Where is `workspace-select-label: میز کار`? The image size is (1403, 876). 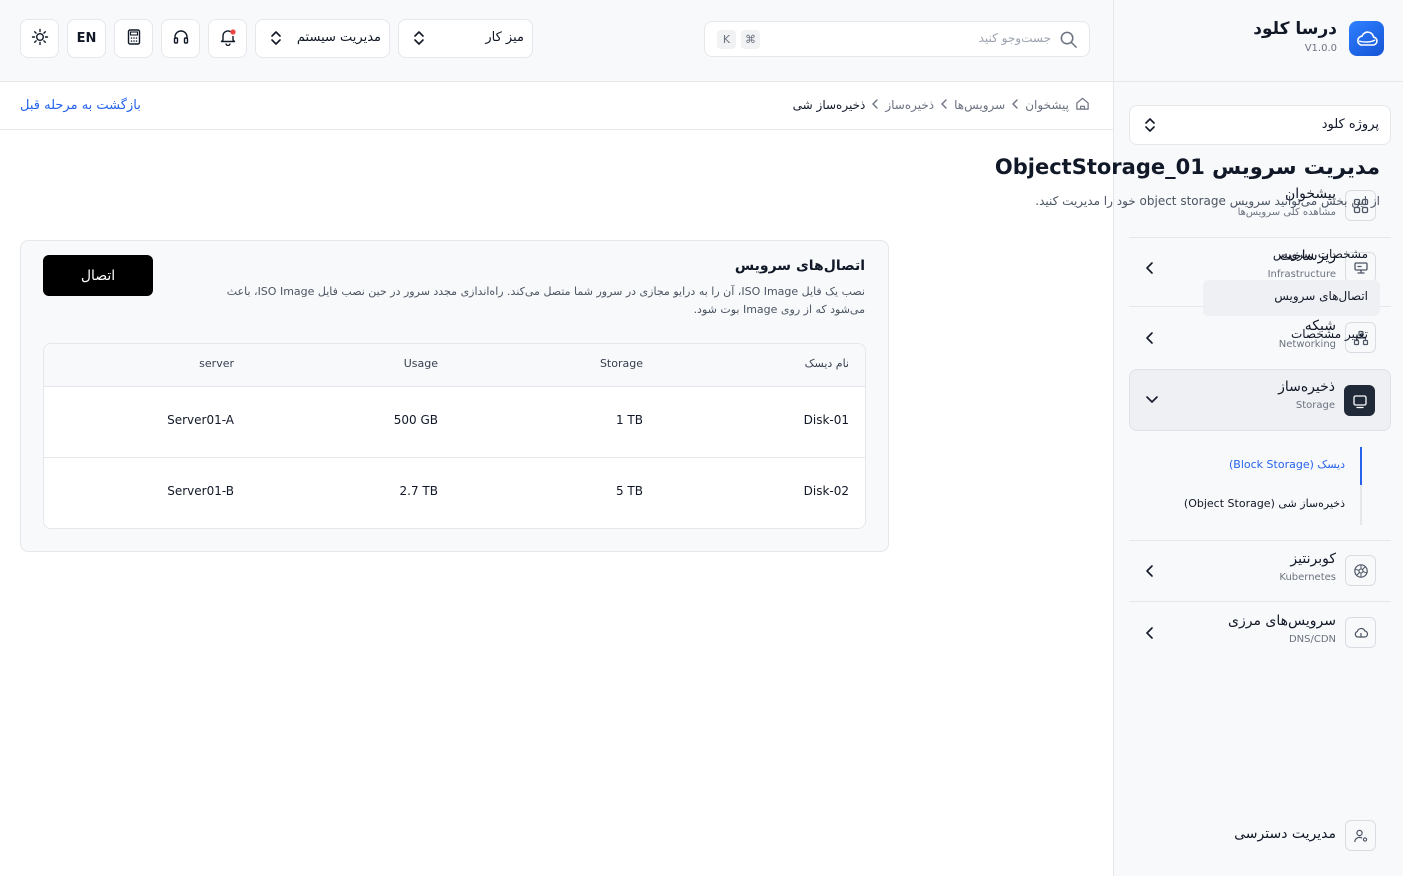 workspace-select-label: میز کار is located at coordinates (504, 37).